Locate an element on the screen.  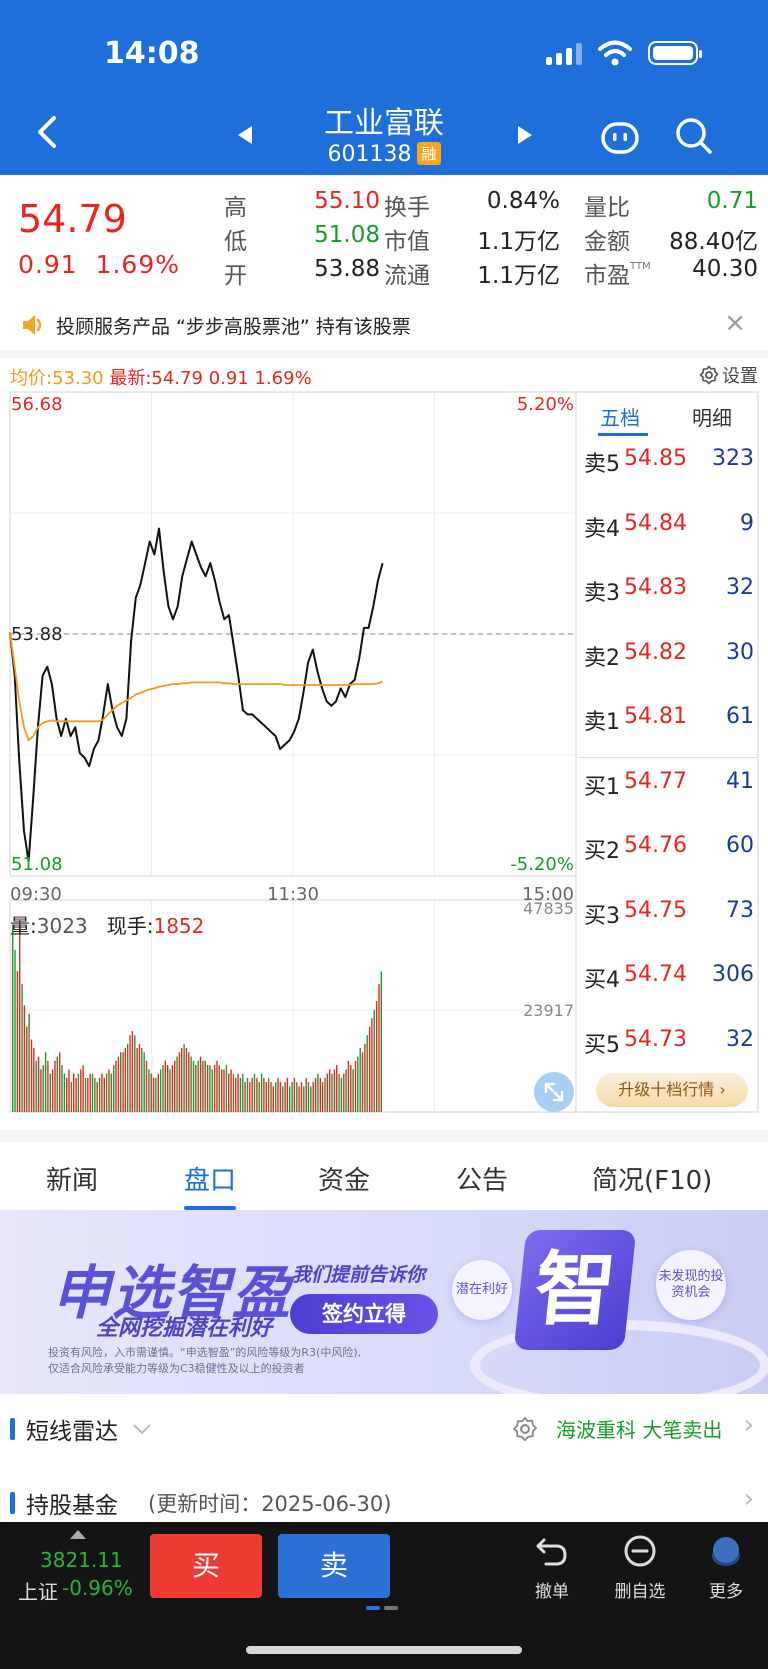
remove-watchlist-button: 删自选 is located at coordinates (640, 1568).